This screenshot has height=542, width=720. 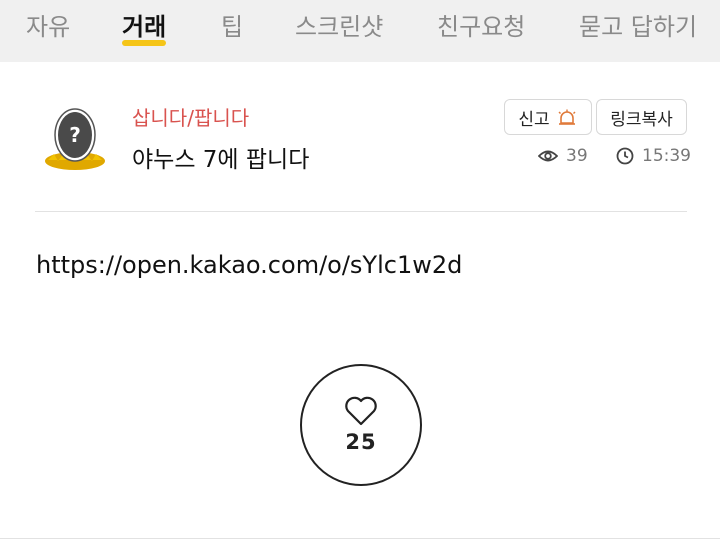 I want to click on post-title: 야누스 7에 팝니다, so click(x=221, y=160).